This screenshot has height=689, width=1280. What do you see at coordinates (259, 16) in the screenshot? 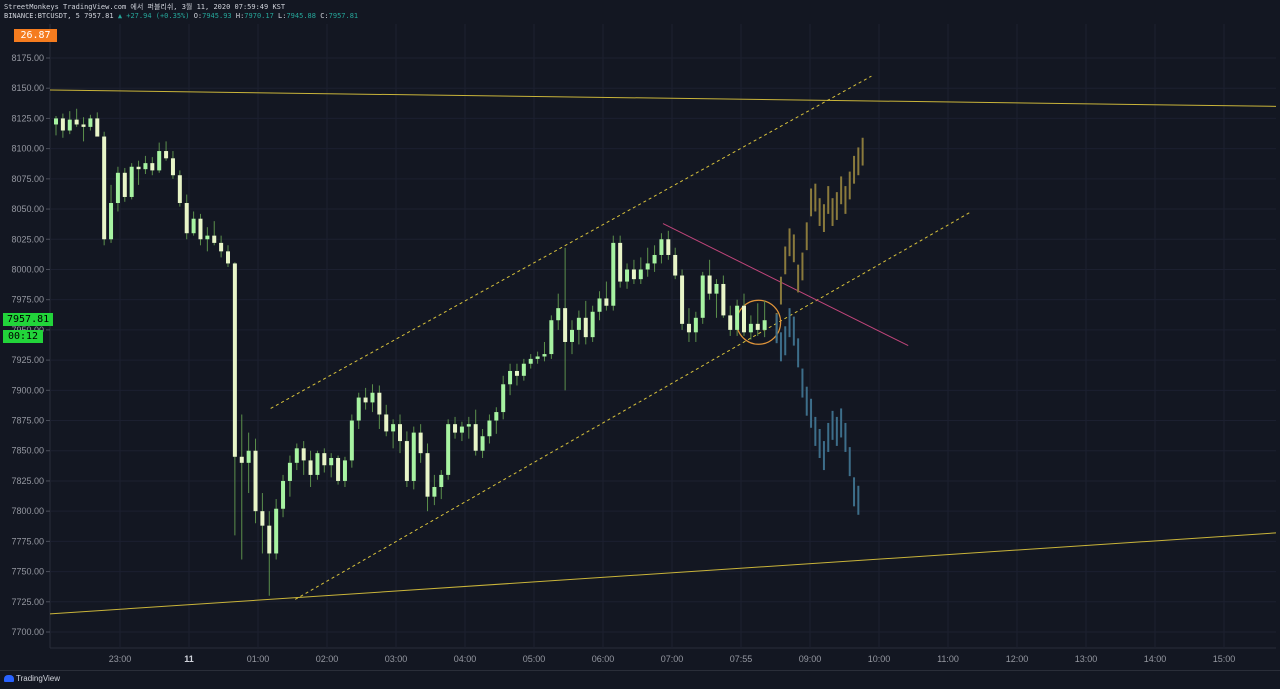
I see `high-value: 7970.17` at bounding box center [259, 16].